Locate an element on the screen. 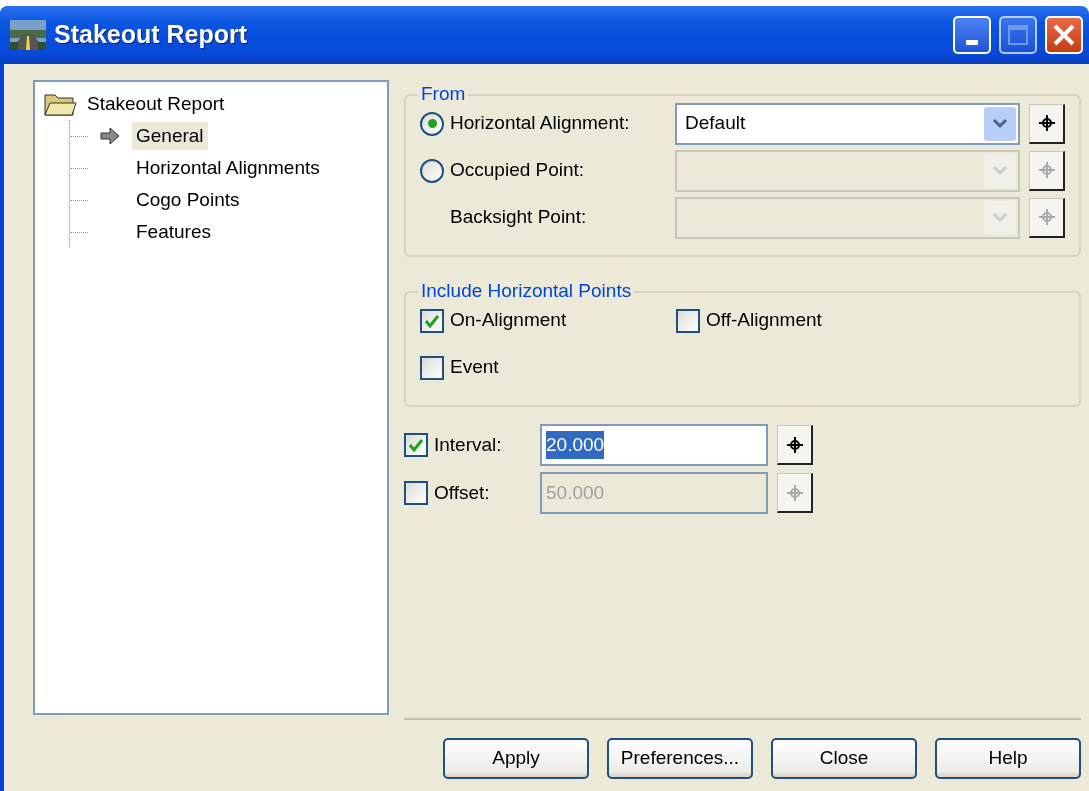  close-icon is located at coordinates (1064, 35).